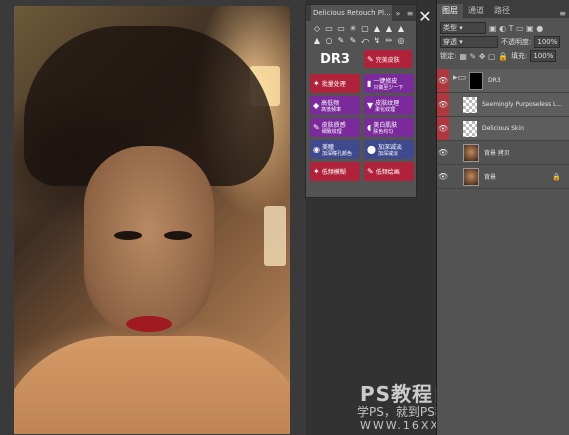 This screenshot has width=569, height=435. I want to click on folder-icon: ▸▭, so click(459, 81).